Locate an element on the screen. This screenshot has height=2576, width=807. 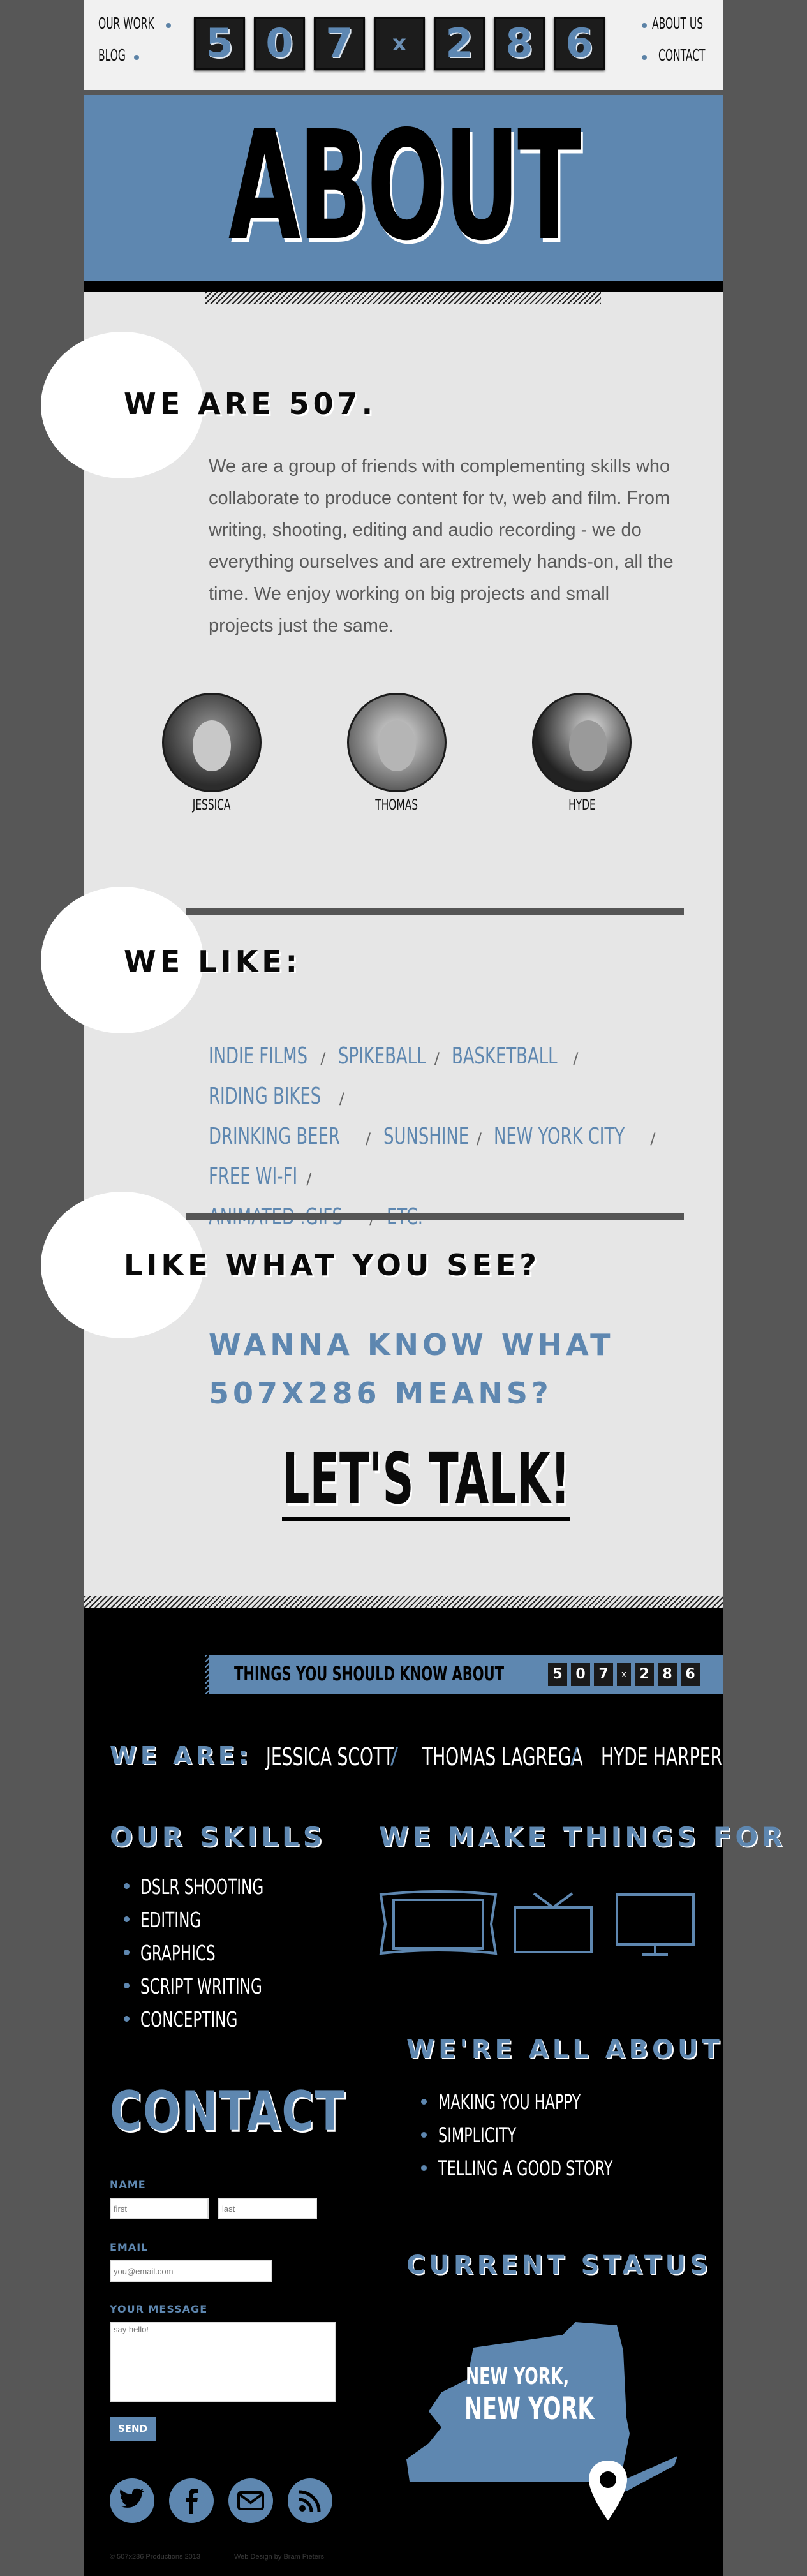
message-label: YOUR MESSAGE is located at coordinates (159, 2309).